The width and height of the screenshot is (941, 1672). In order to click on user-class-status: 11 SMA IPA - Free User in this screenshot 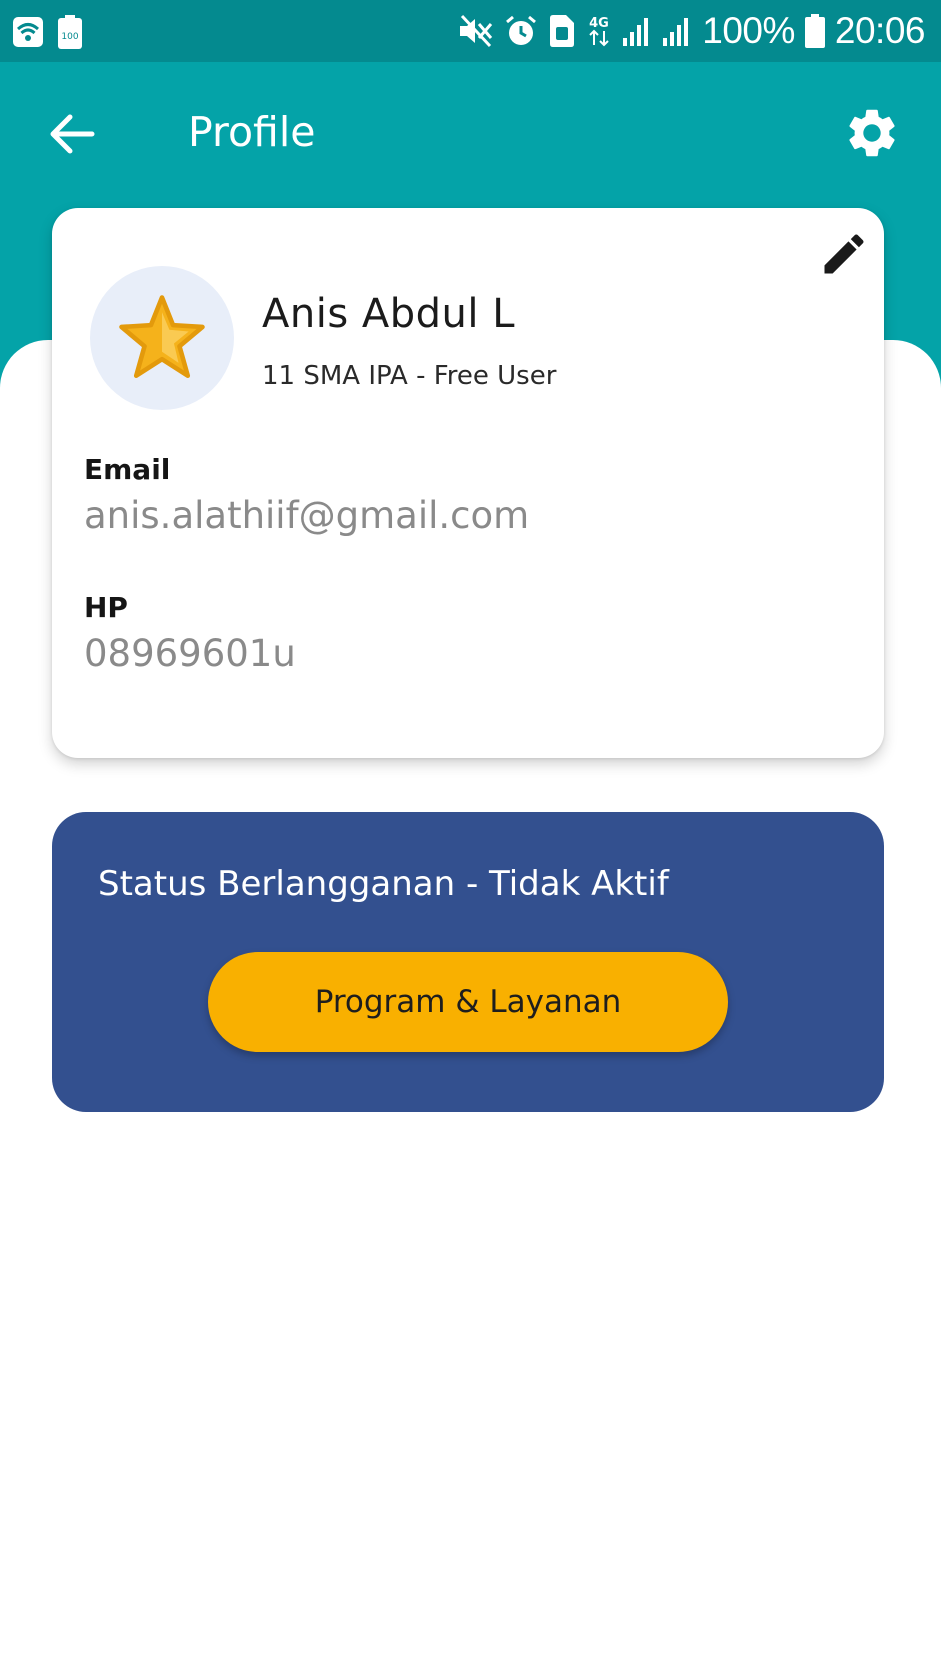, I will do `click(409, 376)`.